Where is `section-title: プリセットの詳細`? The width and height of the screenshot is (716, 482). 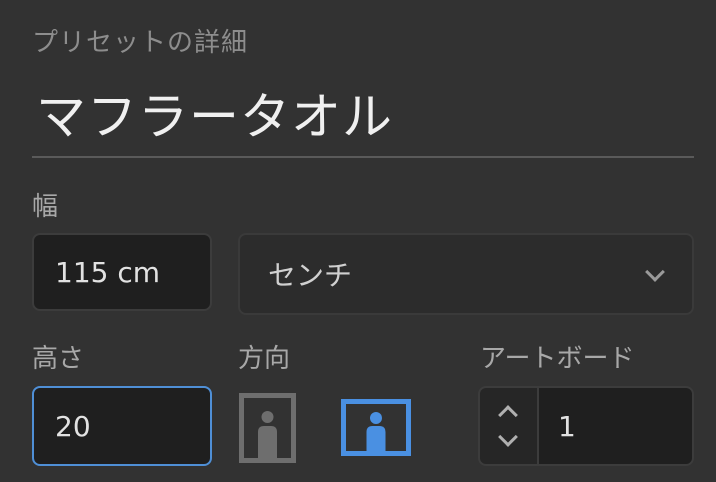 section-title: プリセットの詳細 is located at coordinates (140, 43).